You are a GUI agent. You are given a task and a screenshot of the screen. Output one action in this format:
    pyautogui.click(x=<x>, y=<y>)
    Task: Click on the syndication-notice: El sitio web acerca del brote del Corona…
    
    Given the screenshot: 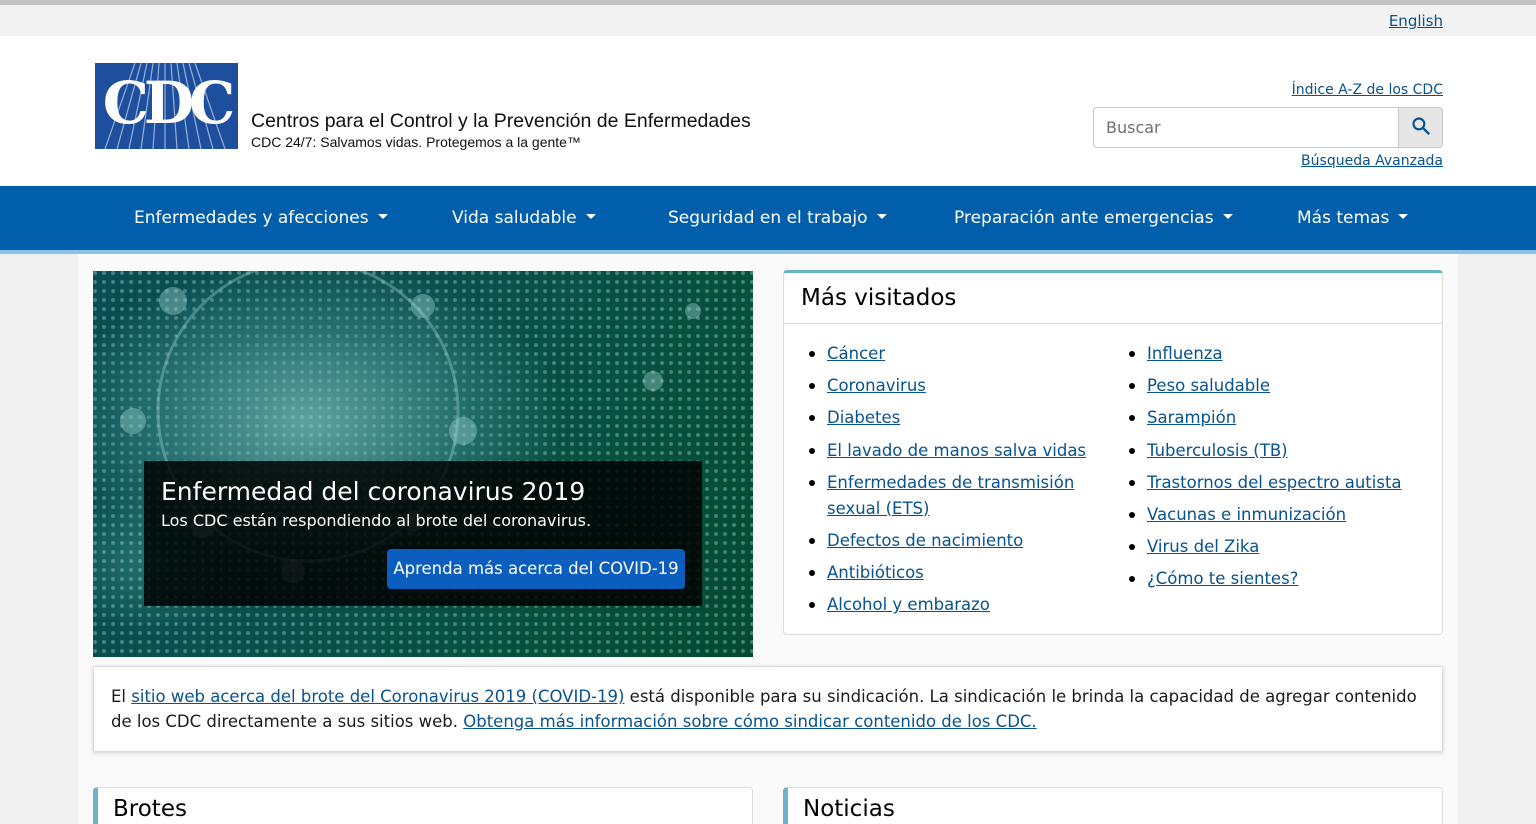 What is the action you would take?
    pyautogui.click(x=768, y=709)
    